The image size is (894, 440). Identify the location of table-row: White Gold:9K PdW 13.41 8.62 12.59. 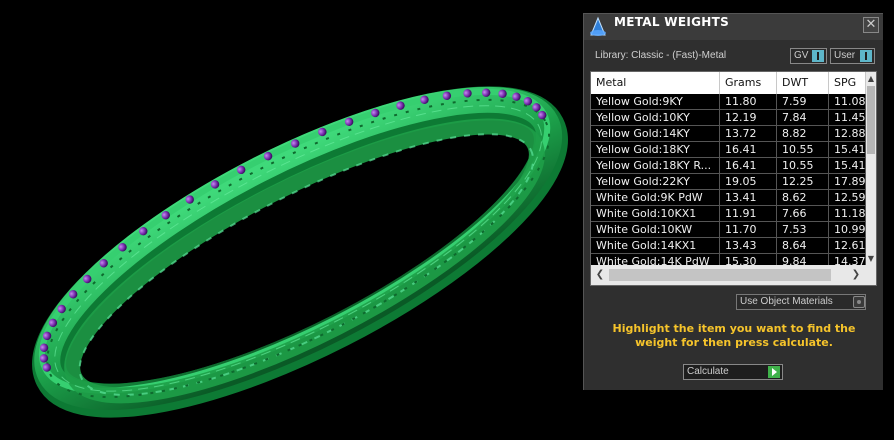
(728, 198).